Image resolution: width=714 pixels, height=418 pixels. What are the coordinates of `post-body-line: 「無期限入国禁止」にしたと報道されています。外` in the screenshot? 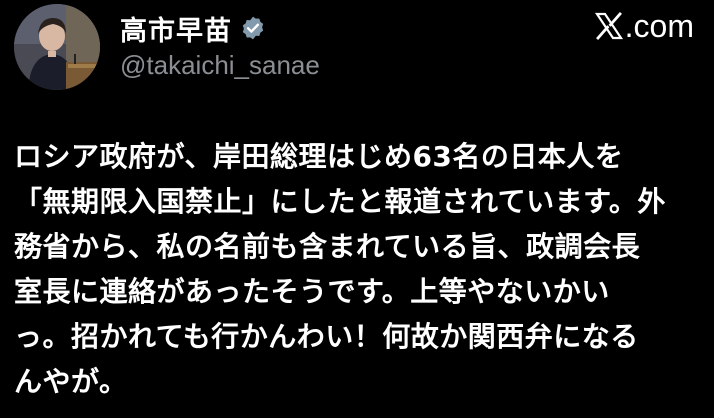 It's located at (340, 201).